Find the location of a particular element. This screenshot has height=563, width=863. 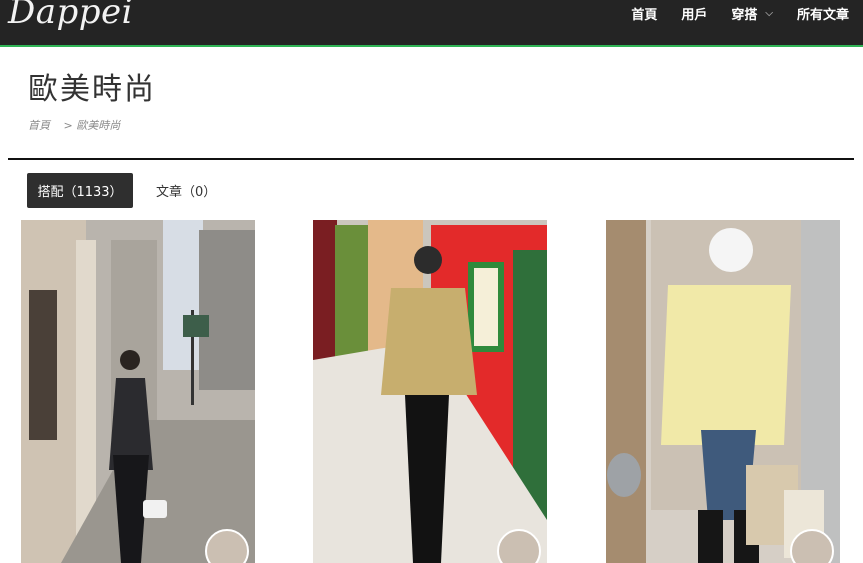

section-divider is located at coordinates (431, 159).